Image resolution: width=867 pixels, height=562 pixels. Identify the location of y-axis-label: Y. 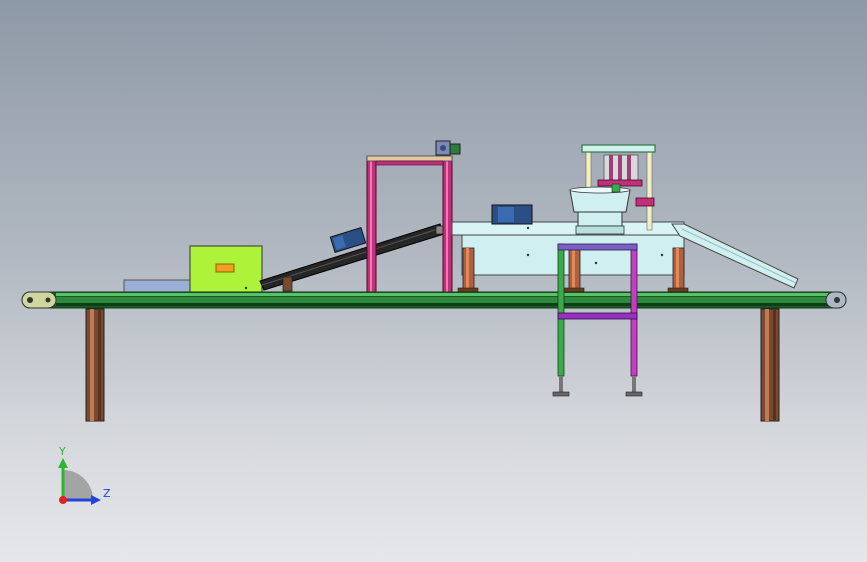
(62, 451).